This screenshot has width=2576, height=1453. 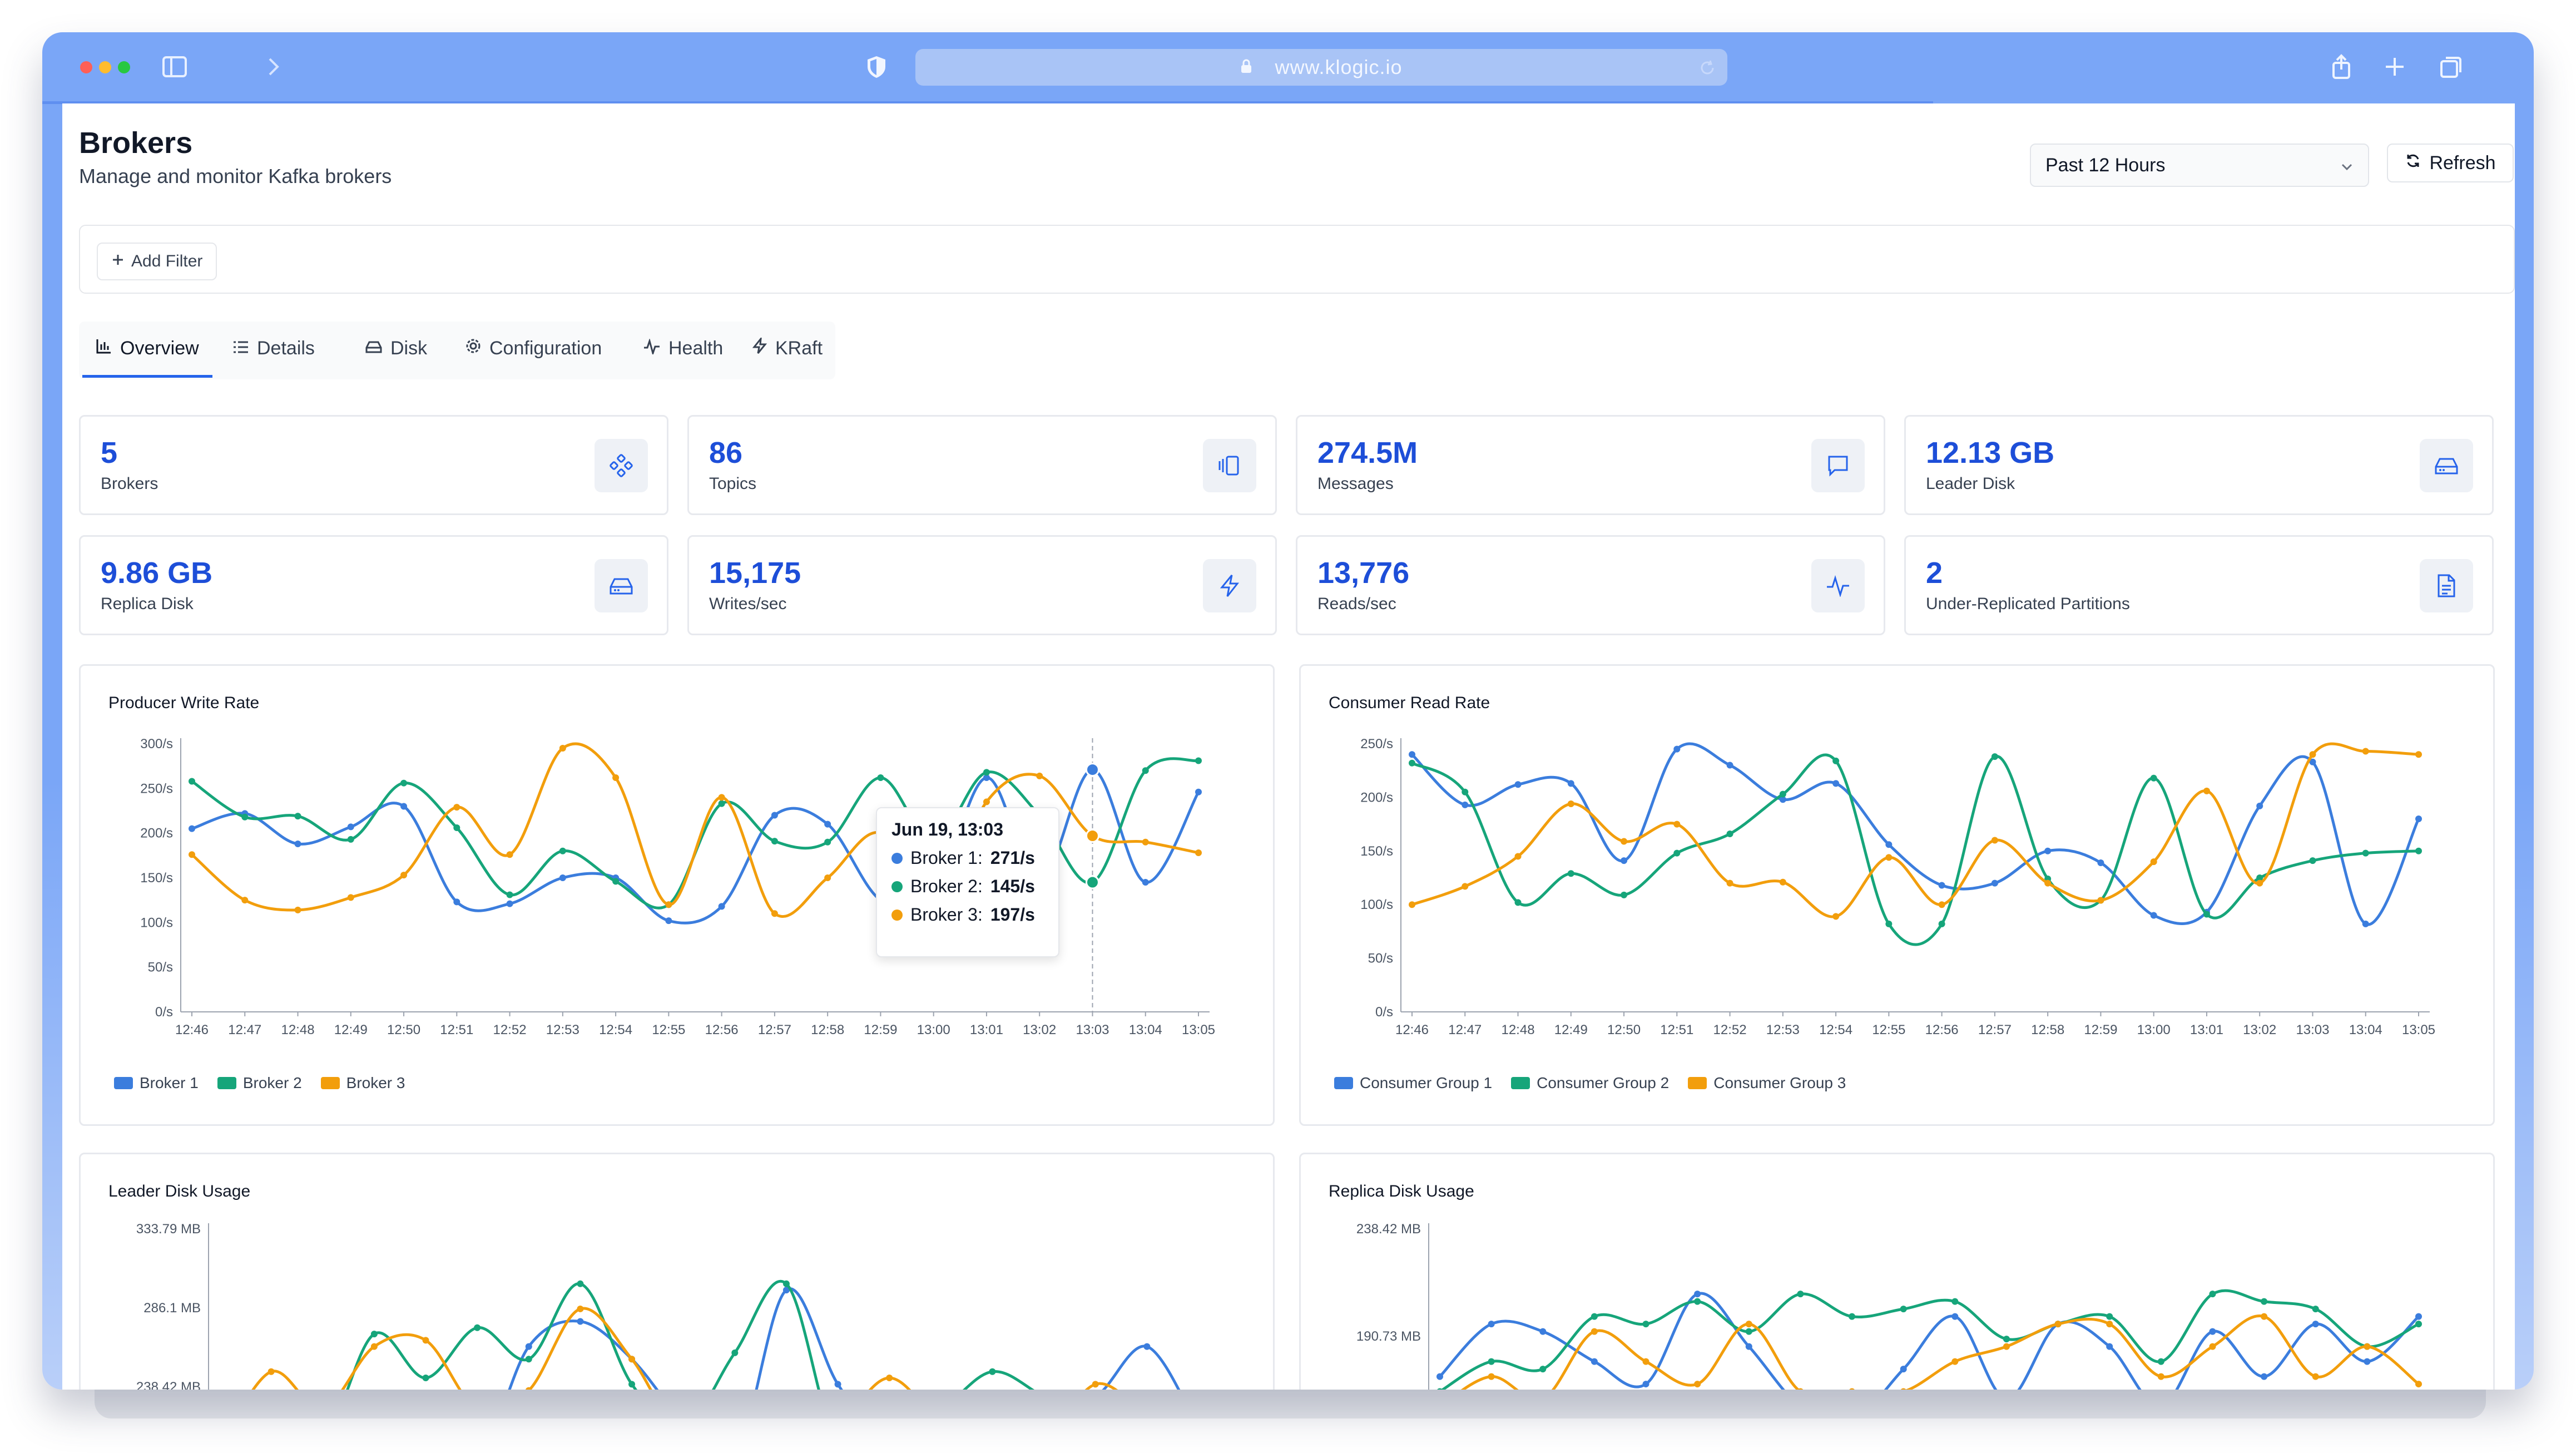 What do you see at coordinates (235, 176) in the screenshot?
I see `page-subtitle: Manage and monitor Kafka brokers` at bounding box center [235, 176].